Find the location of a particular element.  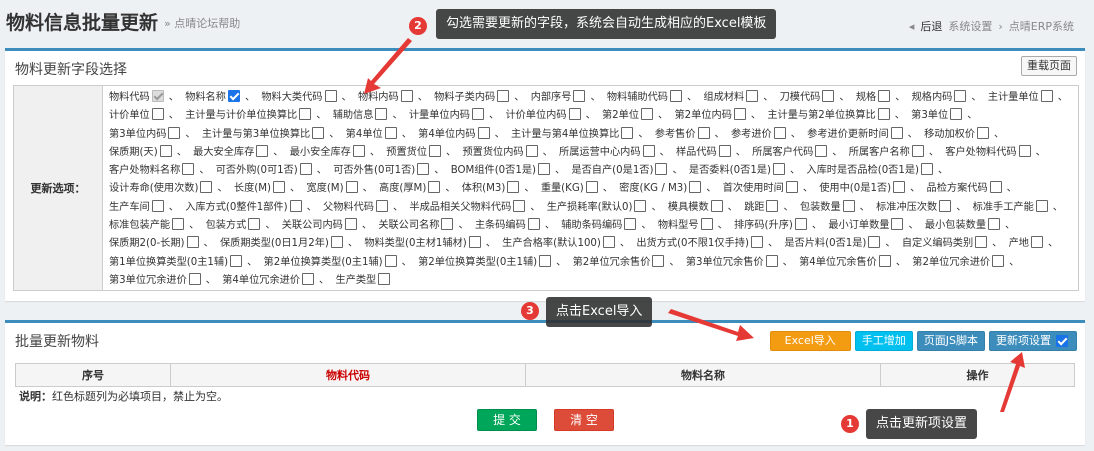

field-option: 密度(KG / M3) is located at coordinates (661, 187).